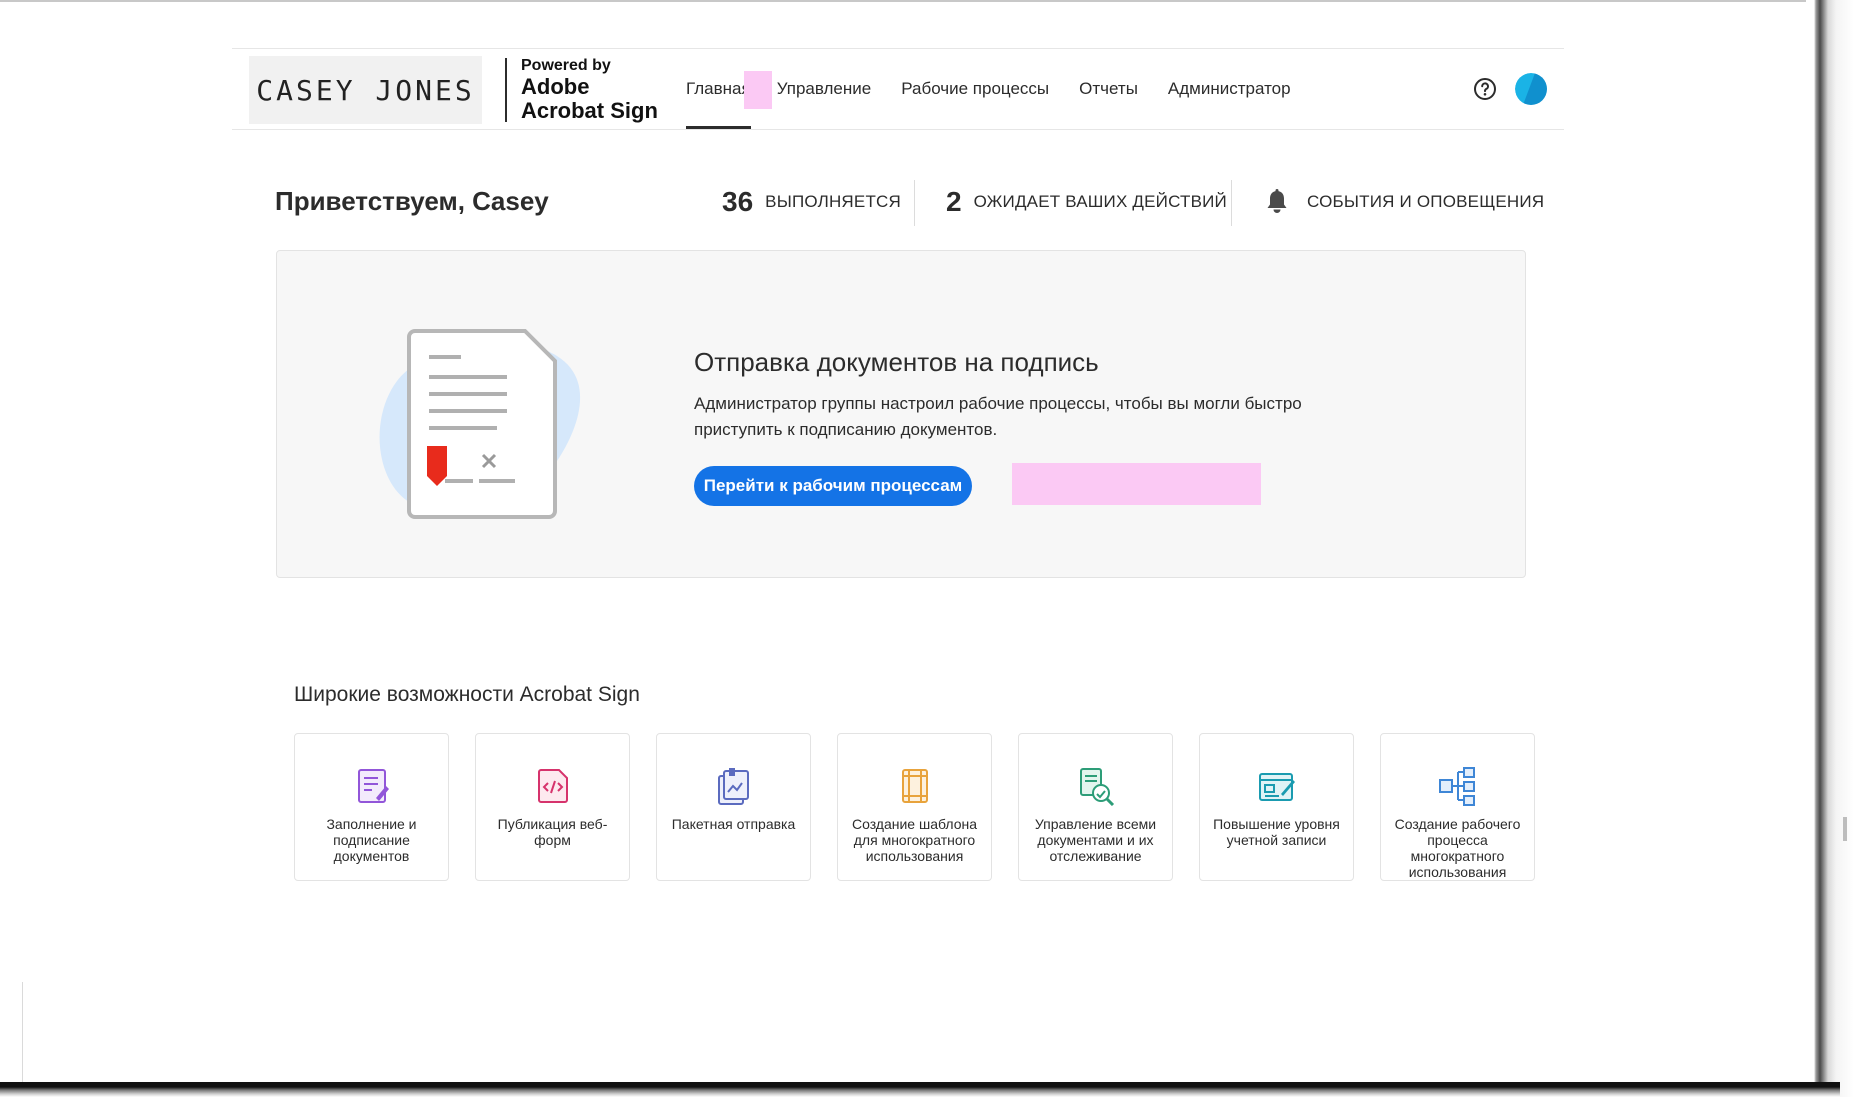 This screenshot has width=1854, height=1097. I want to click on fill-sign-icon, so click(373, 786).